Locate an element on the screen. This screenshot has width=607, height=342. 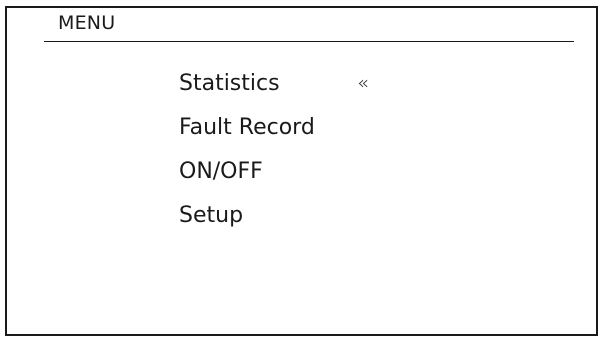
page-title: MENU is located at coordinates (87, 23).